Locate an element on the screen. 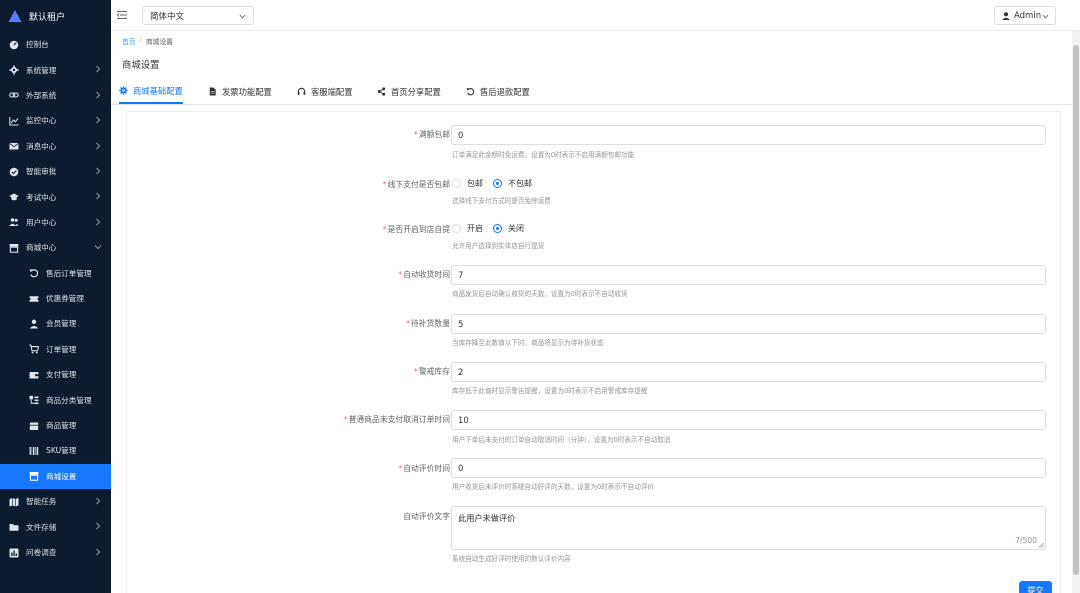 This screenshot has height=593, width=1080. gear-icon is located at coordinates (13, 70).